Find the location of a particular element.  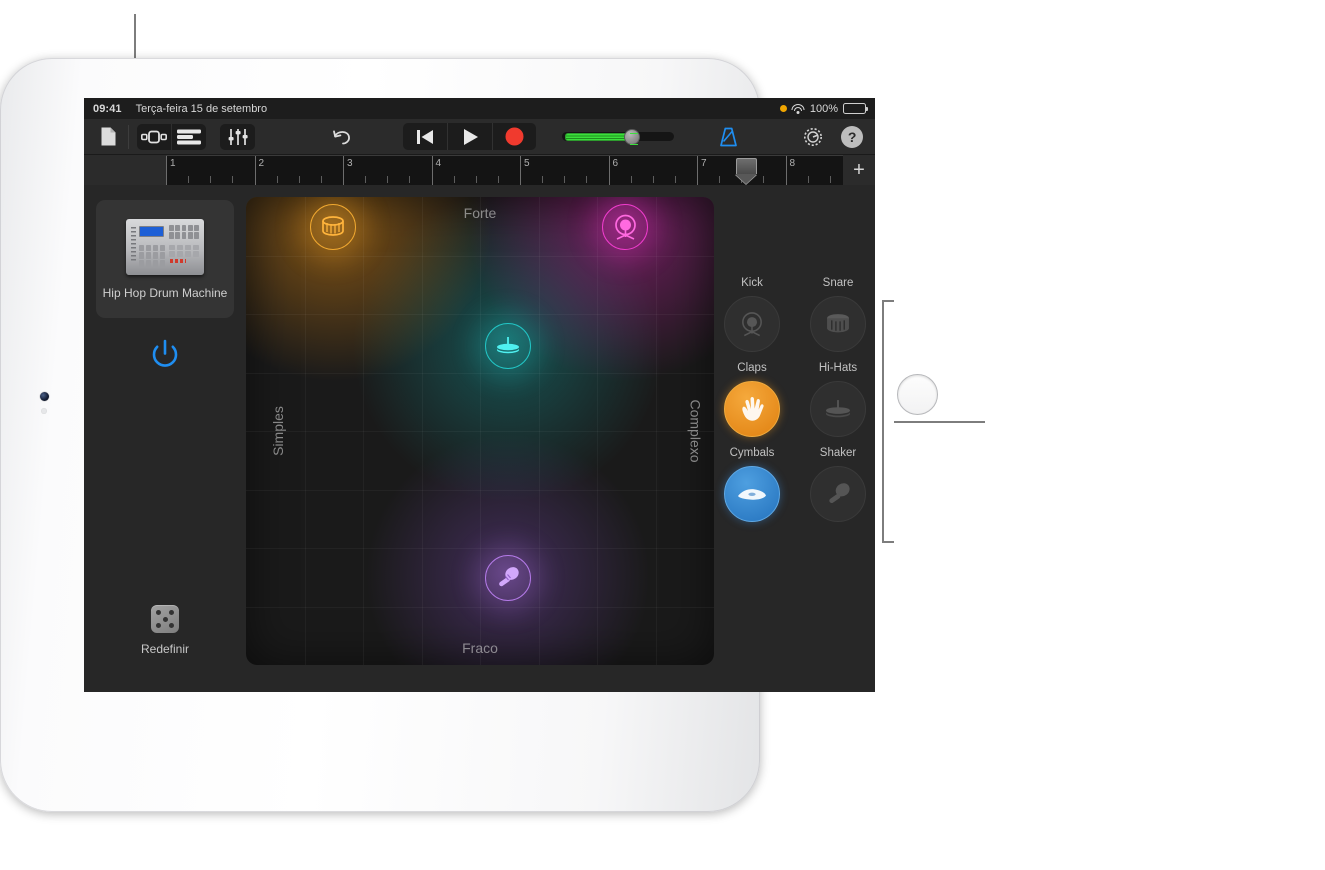

drum-parts-column: Kick Snare Claps Hi-Hats Cymbals Shaker is located at coordinates (795, 438).